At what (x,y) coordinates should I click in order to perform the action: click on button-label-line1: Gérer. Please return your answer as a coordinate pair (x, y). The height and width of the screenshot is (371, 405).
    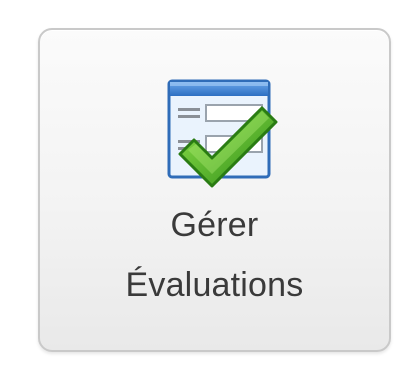
    Looking at the image, I should click on (214, 225).